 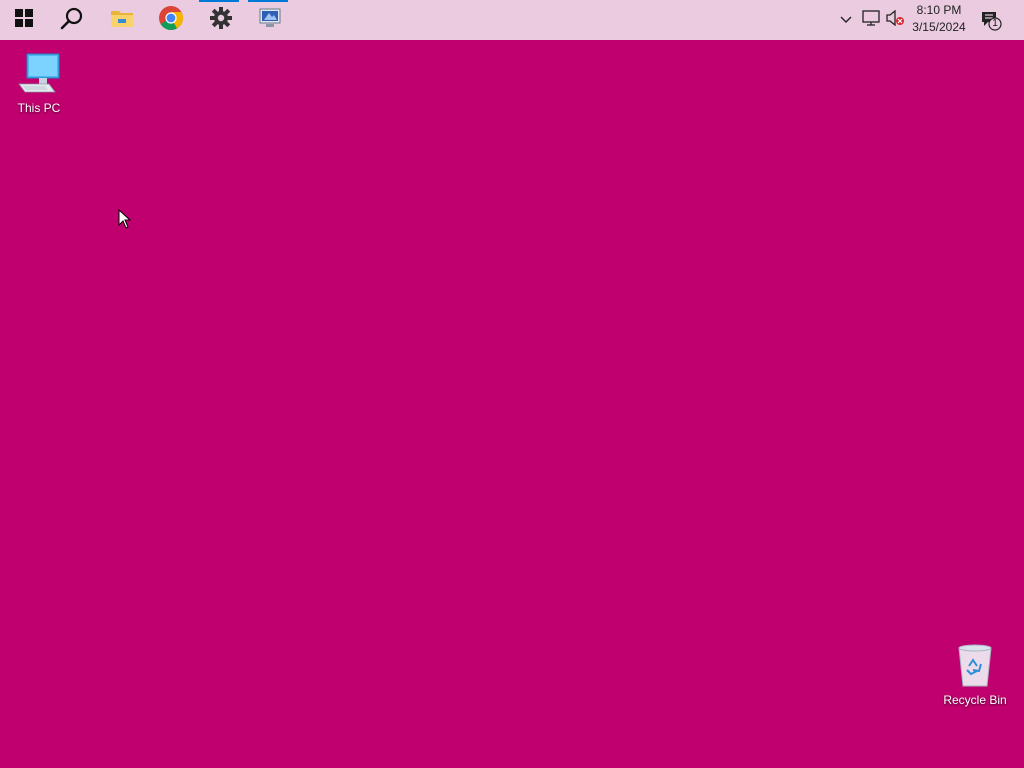 I want to click on volume-button, so click(x=895, y=20).